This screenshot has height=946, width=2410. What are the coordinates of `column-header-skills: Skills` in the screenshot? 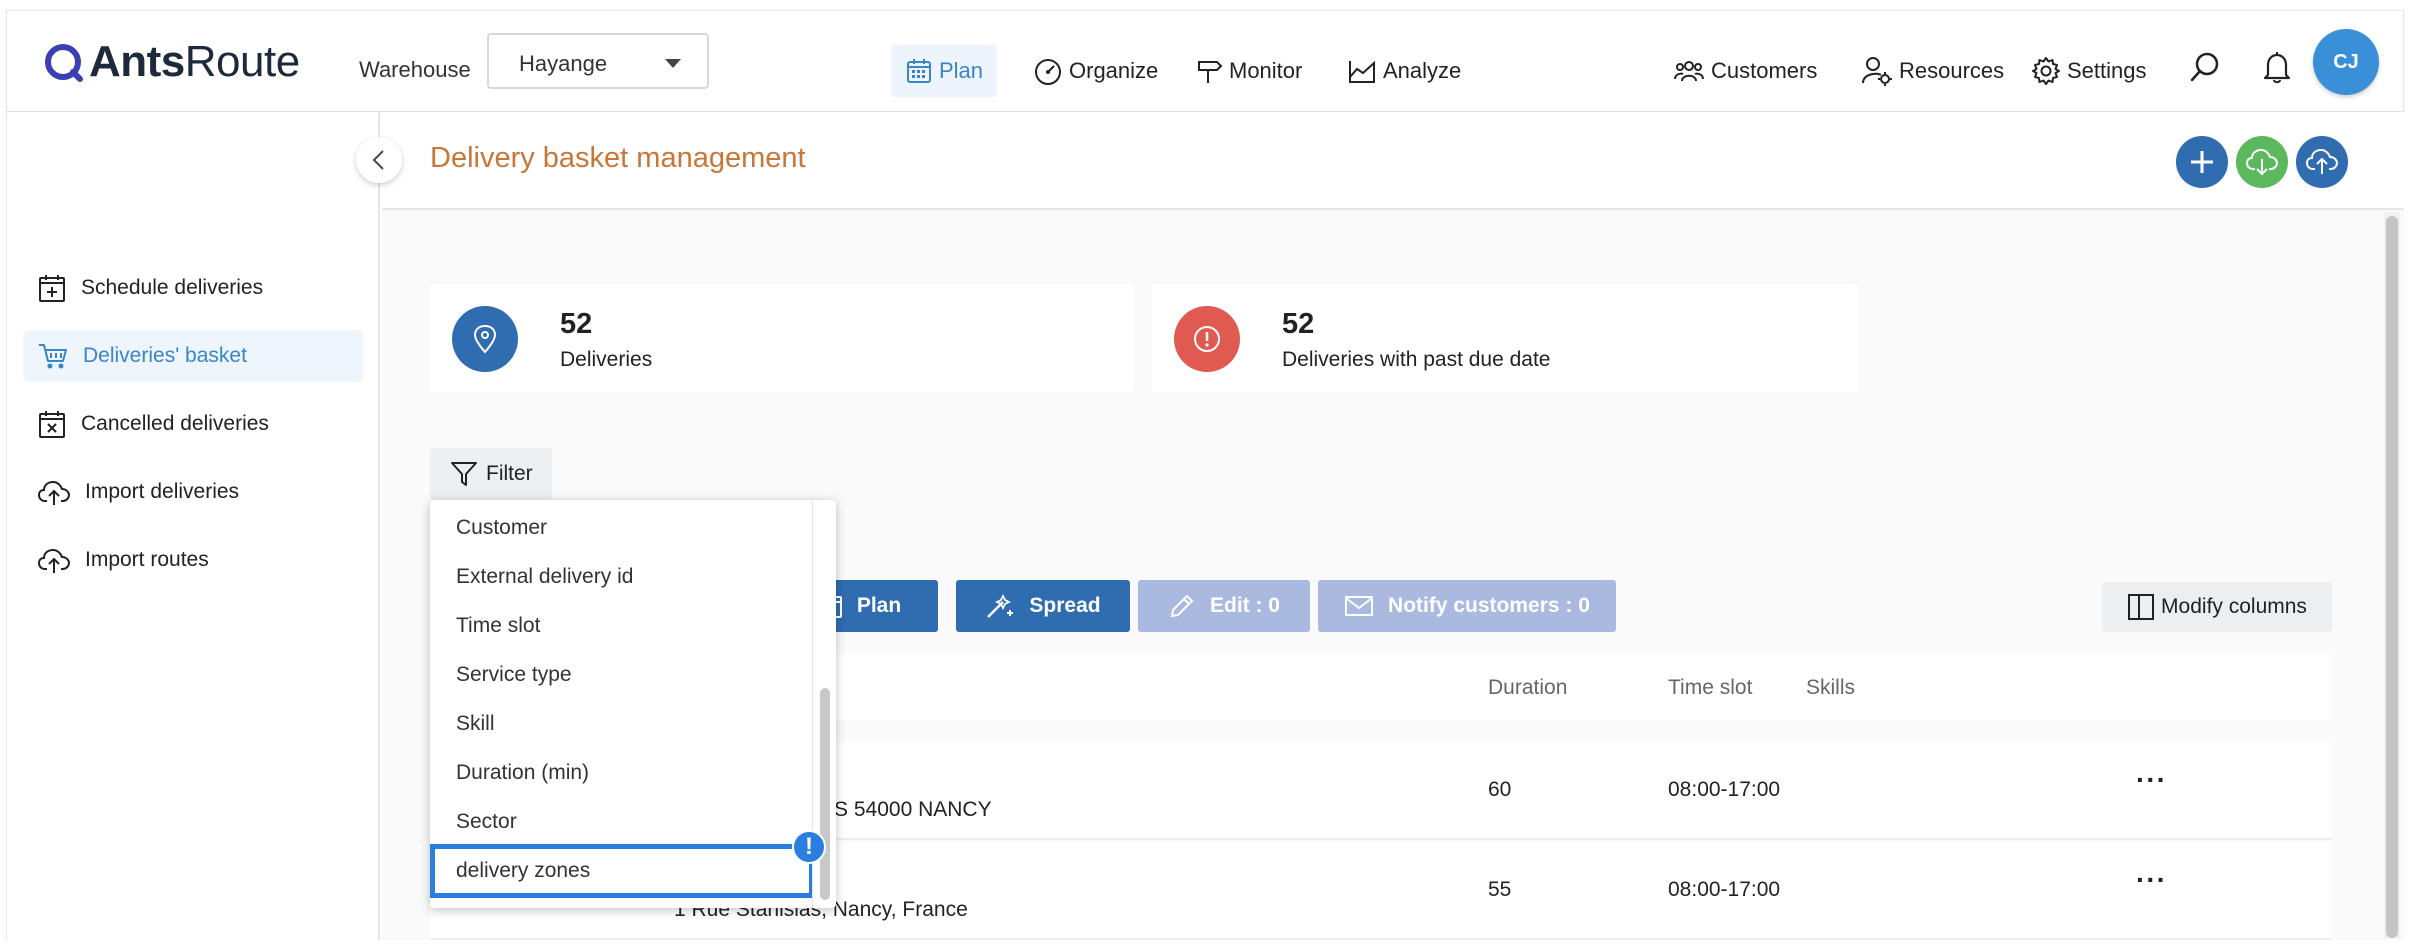 It's located at (1830, 688).